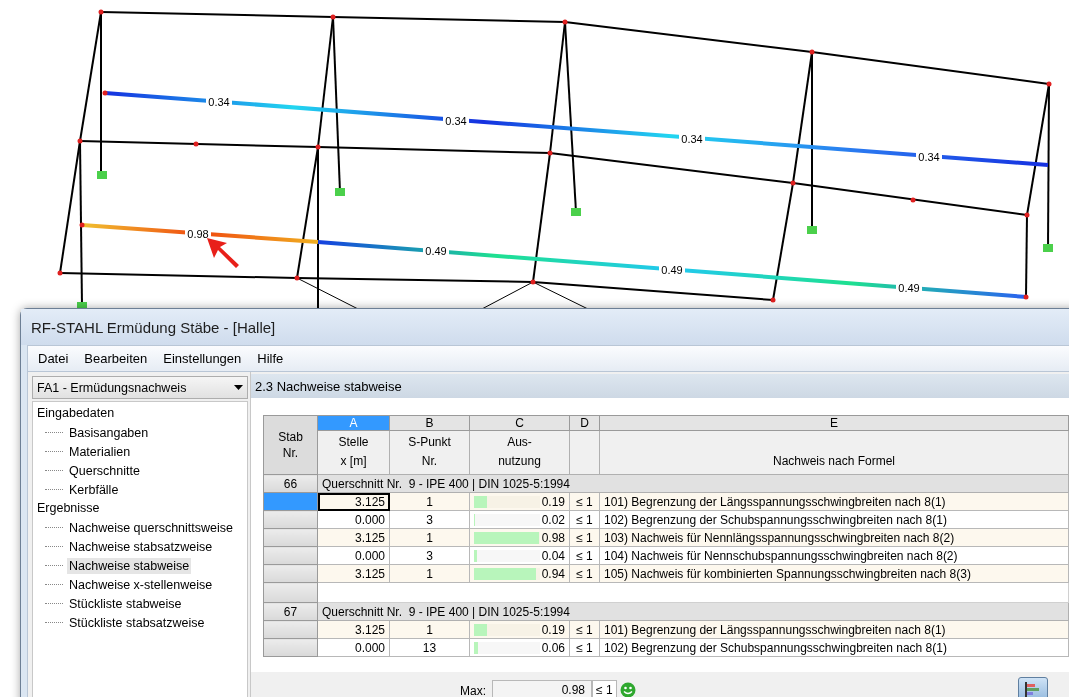 The image size is (1069, 697). Describe the element at coordinates (834, 423) in the screenshot. I see `column-letter: E` at that location.